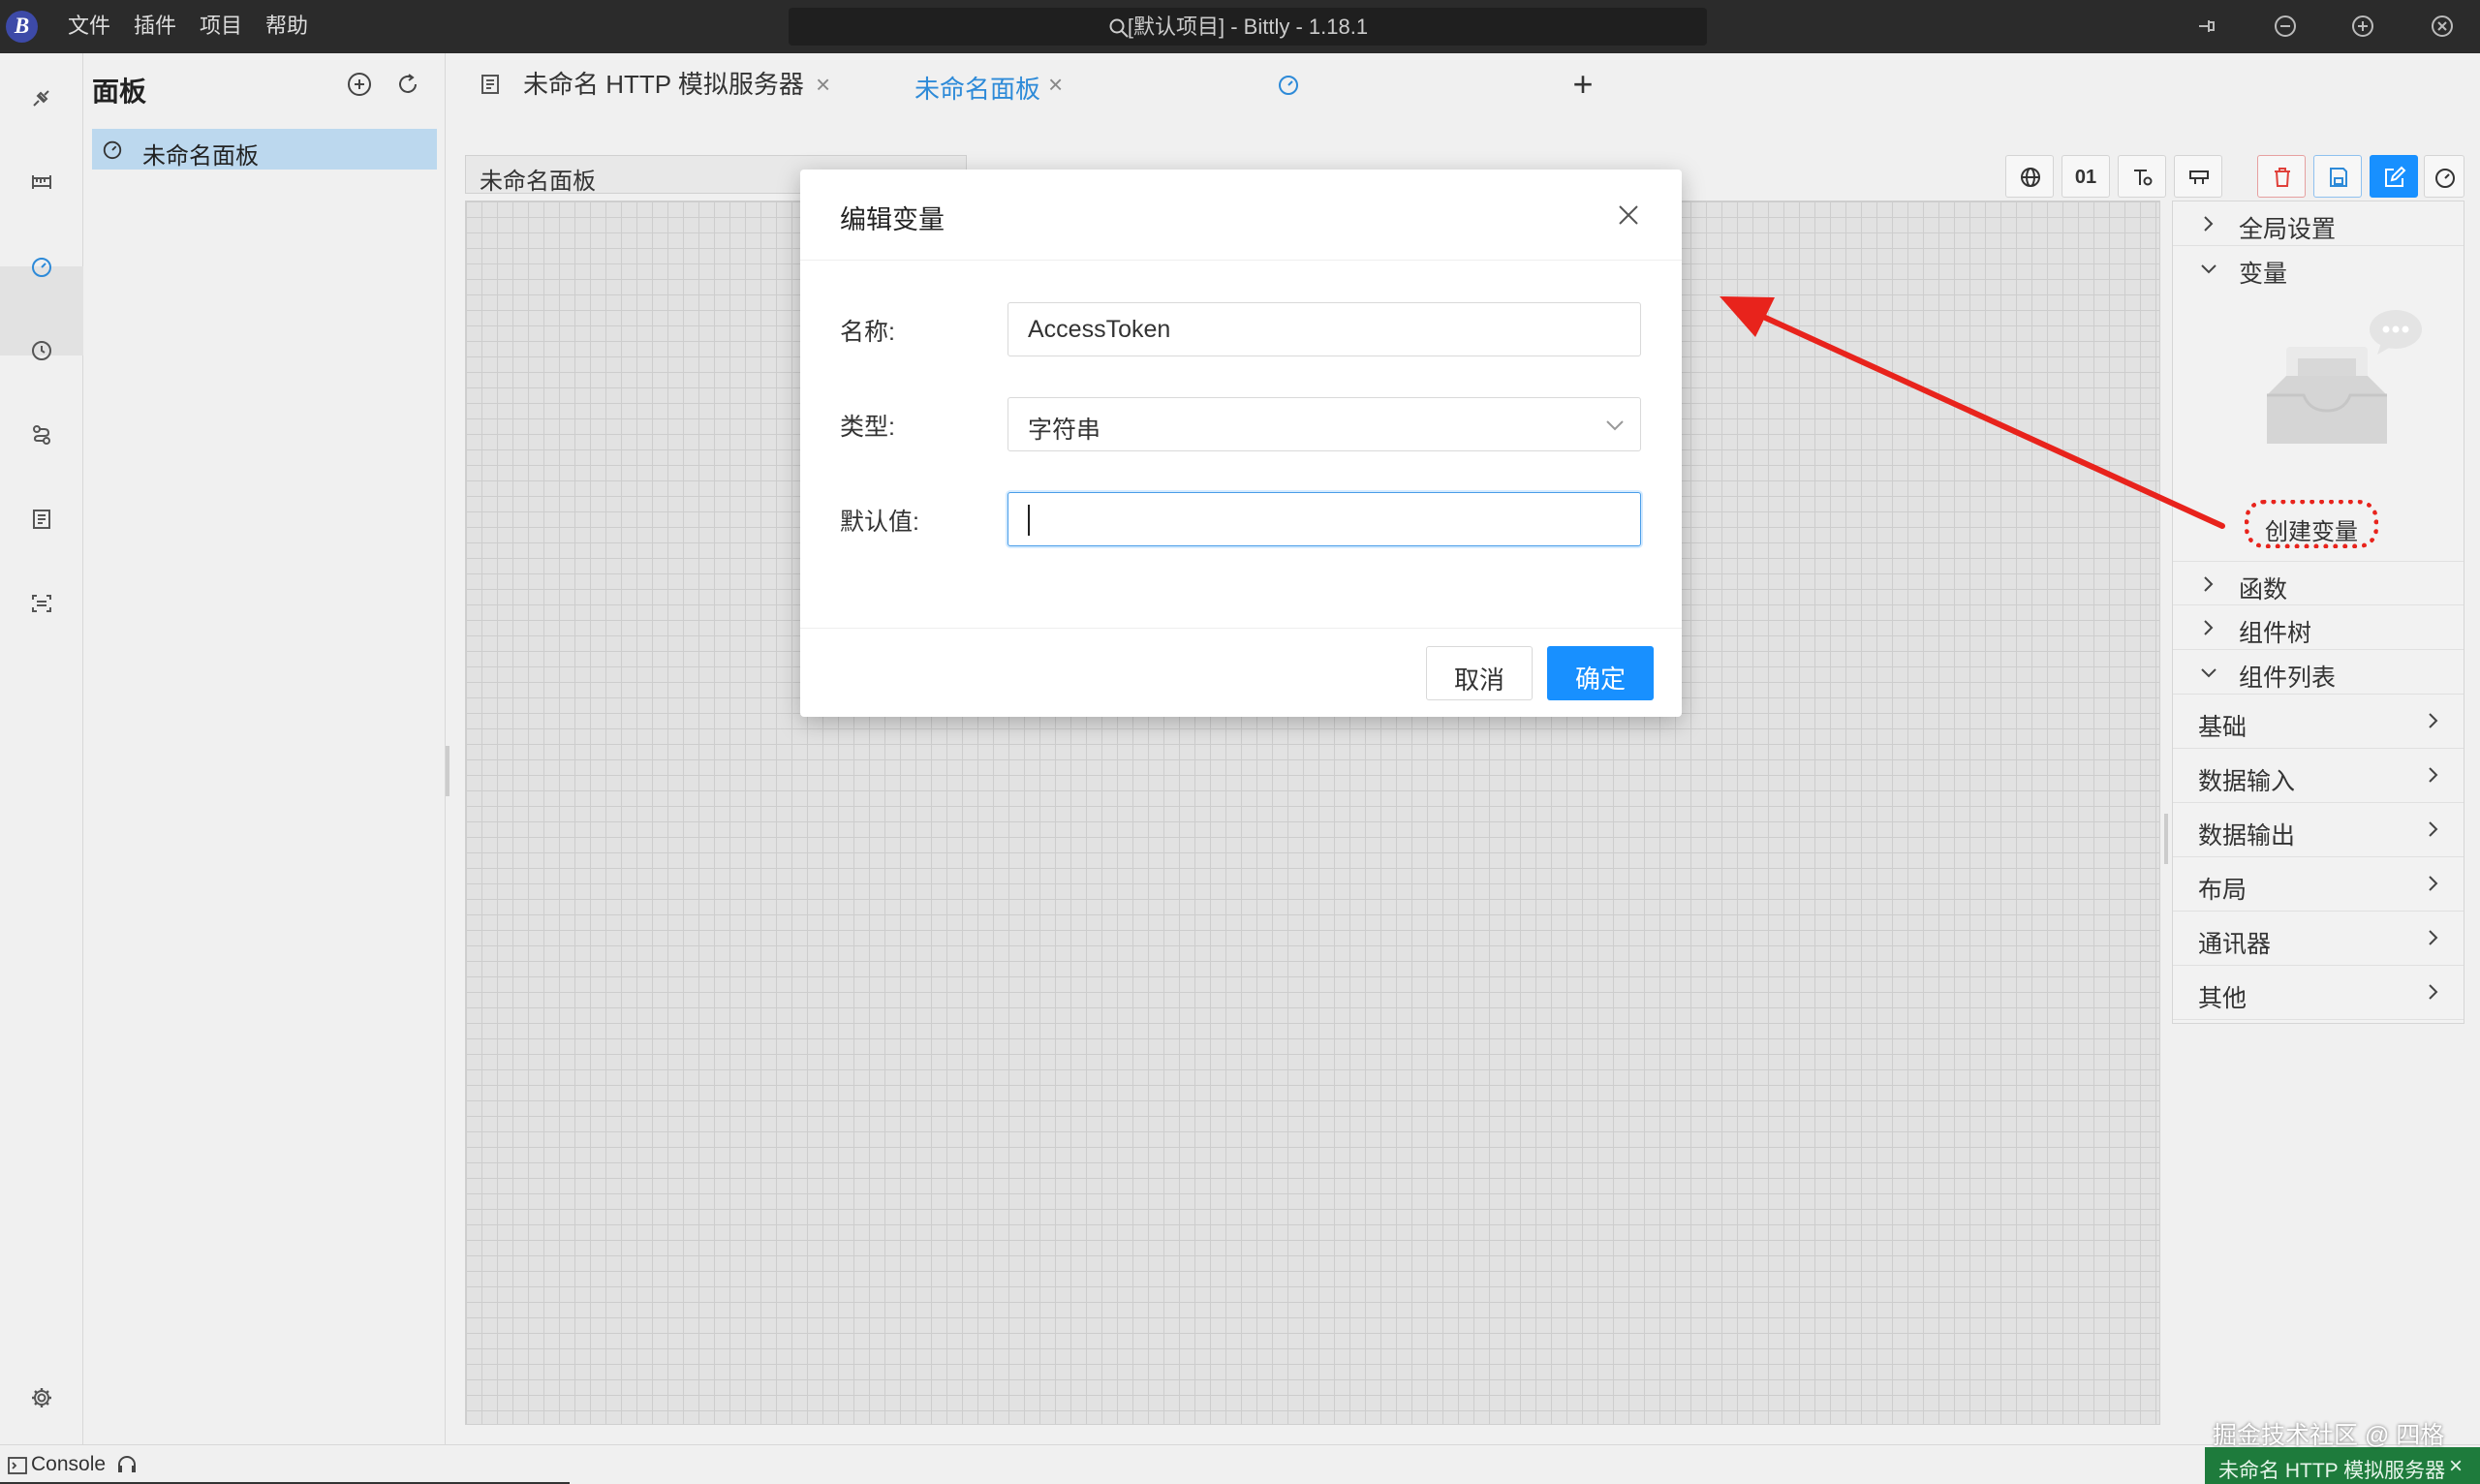  I want to click on section-variables: 变量, so click(2318, 268).